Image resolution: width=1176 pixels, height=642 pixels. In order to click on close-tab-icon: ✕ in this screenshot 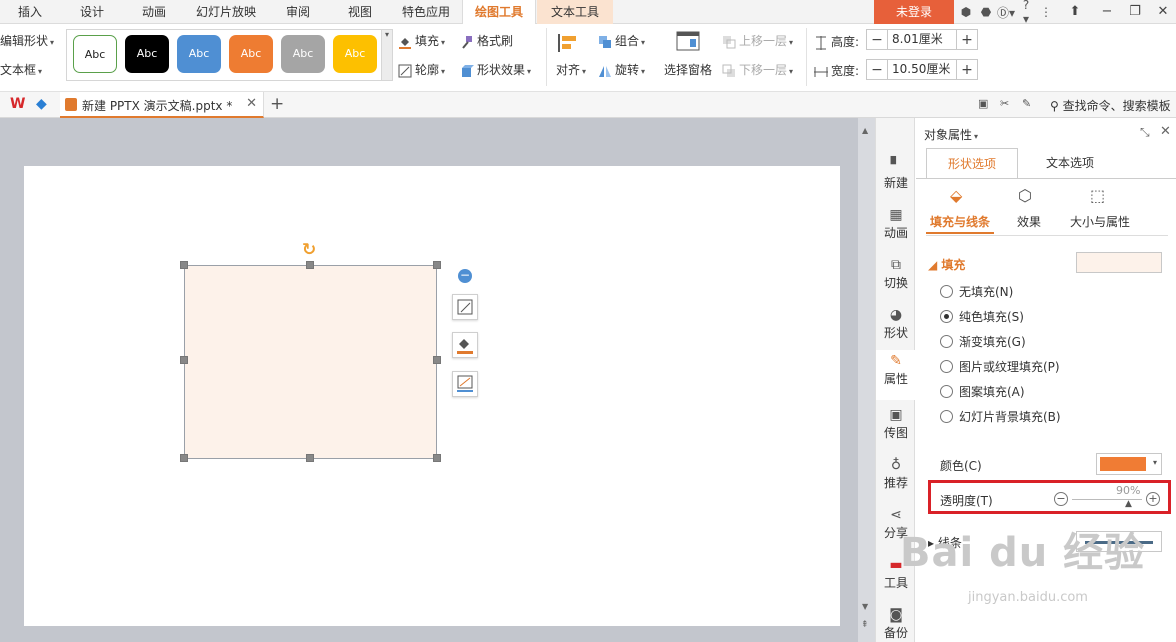, I will do `click(251, 103)`.